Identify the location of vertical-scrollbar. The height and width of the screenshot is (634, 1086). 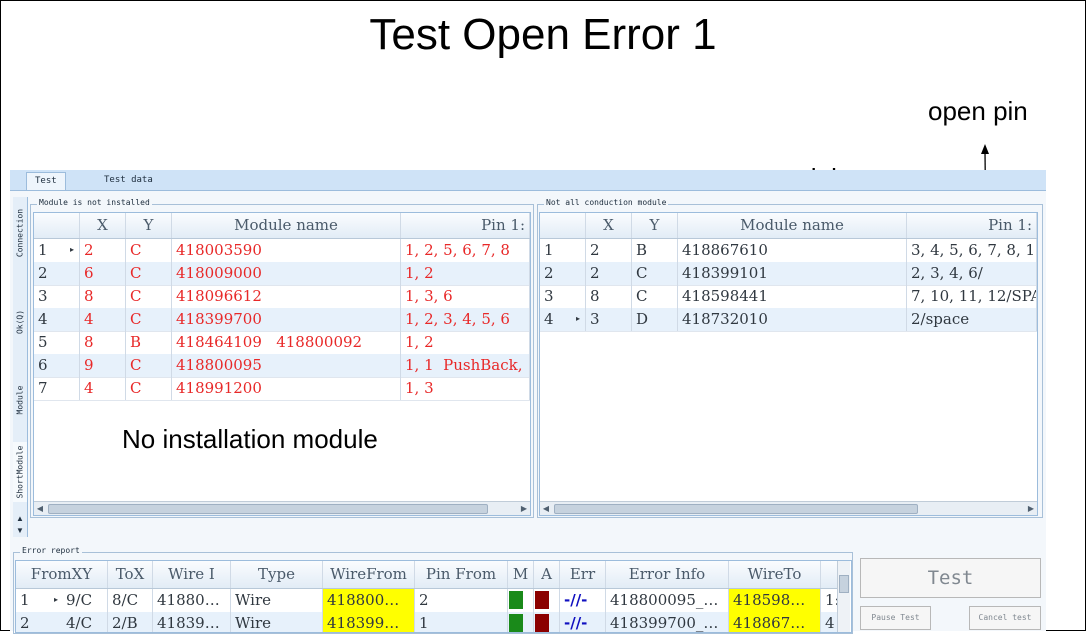
(843, 596).